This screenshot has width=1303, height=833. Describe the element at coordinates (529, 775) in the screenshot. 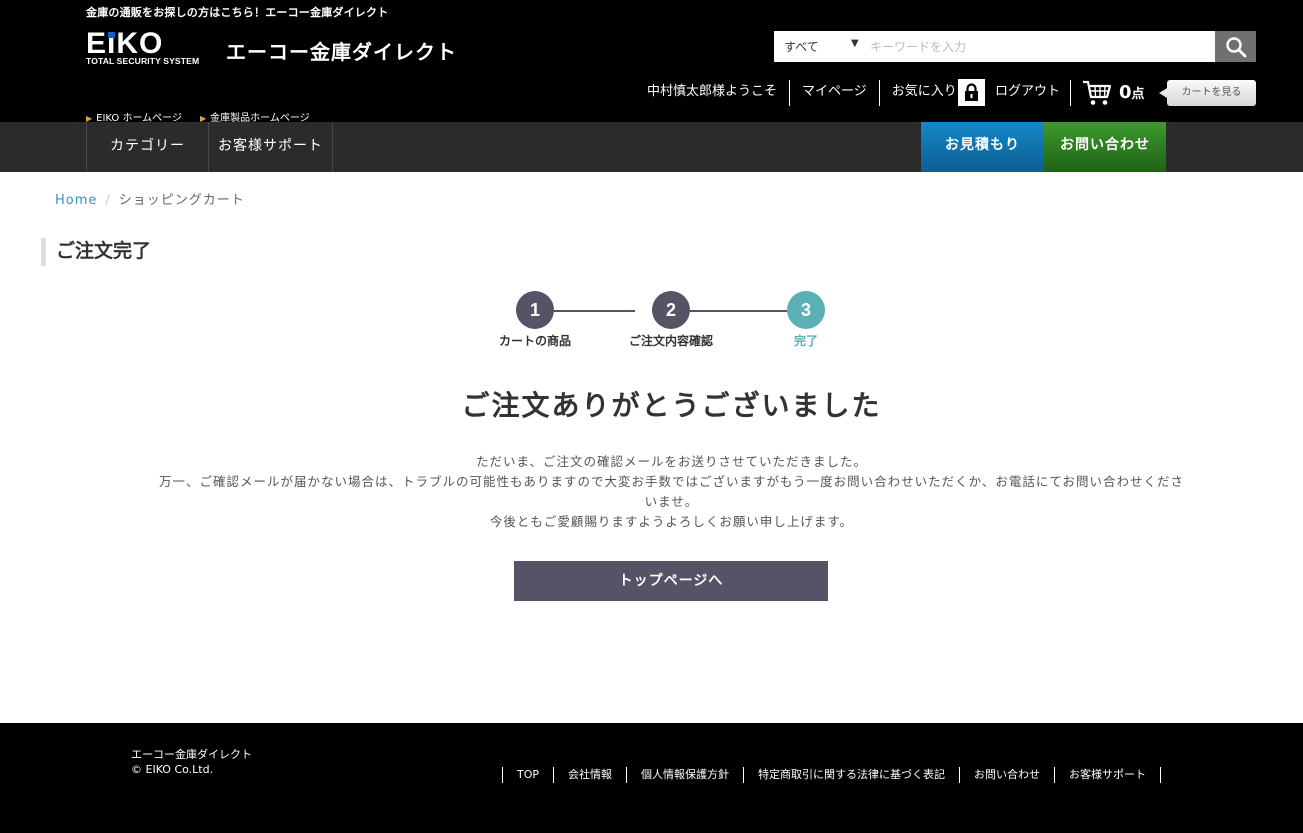

I see `footer-link-top: TOP` at that location.